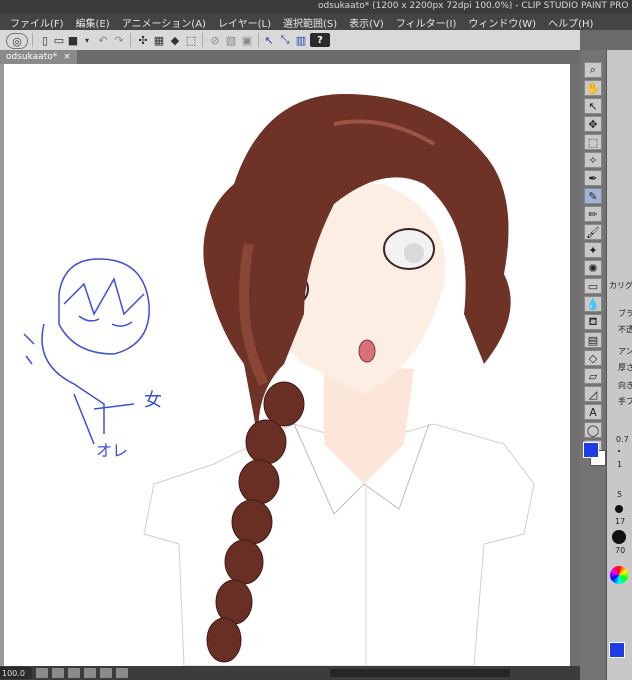  I want to click on menu-window: ウィンドウ(W), so click(502, 22).